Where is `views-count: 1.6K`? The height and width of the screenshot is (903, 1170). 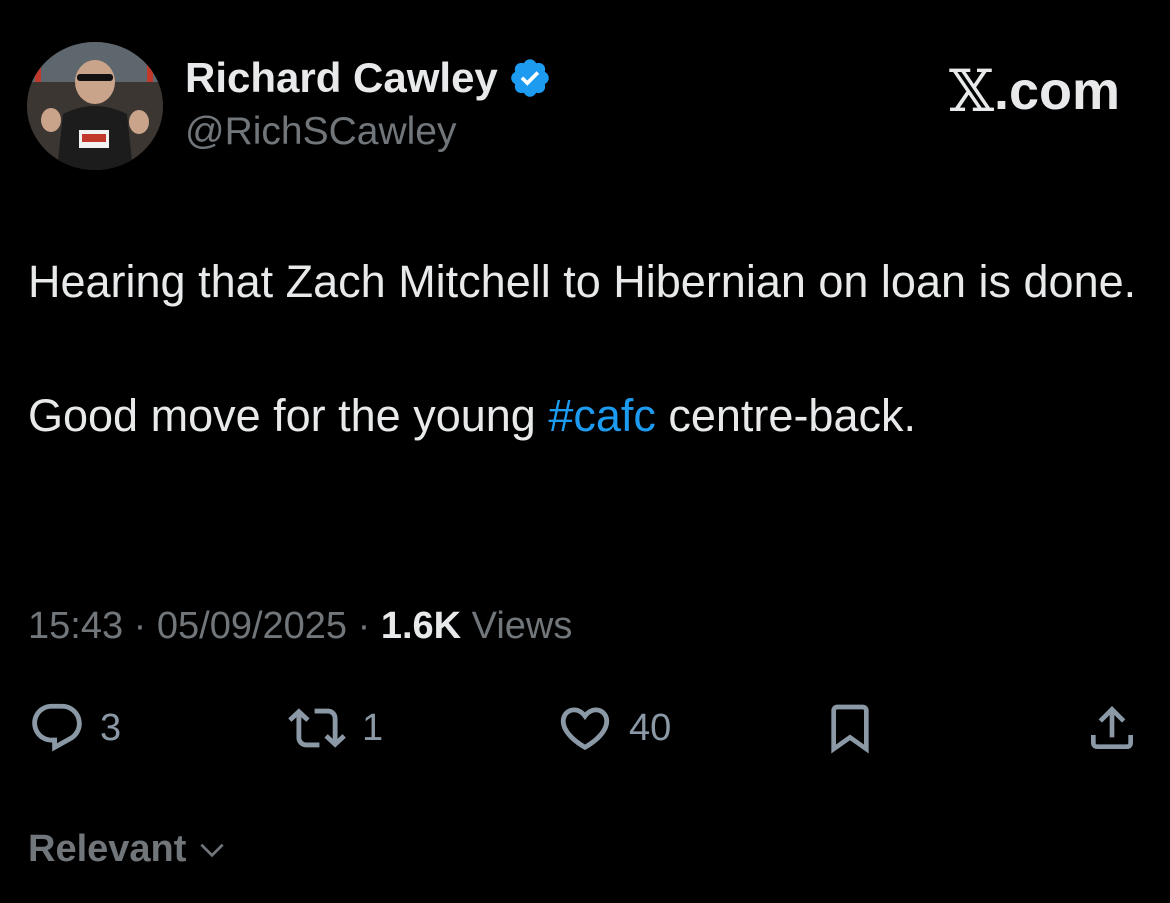
views-count: 1.6K is located at coordinates (421, 626).